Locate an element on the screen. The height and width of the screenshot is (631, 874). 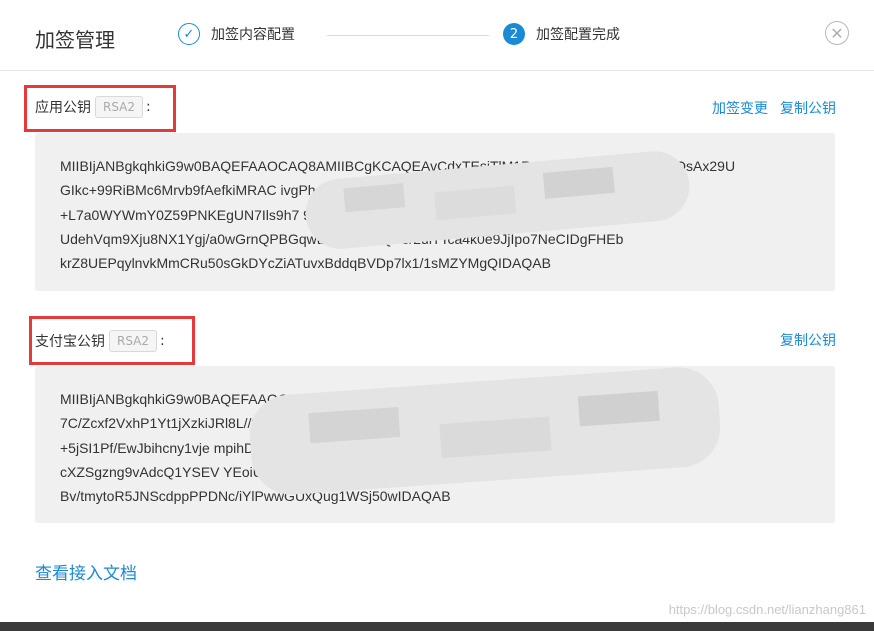
close-icon: ✕ is located at coordinates (837, 33).